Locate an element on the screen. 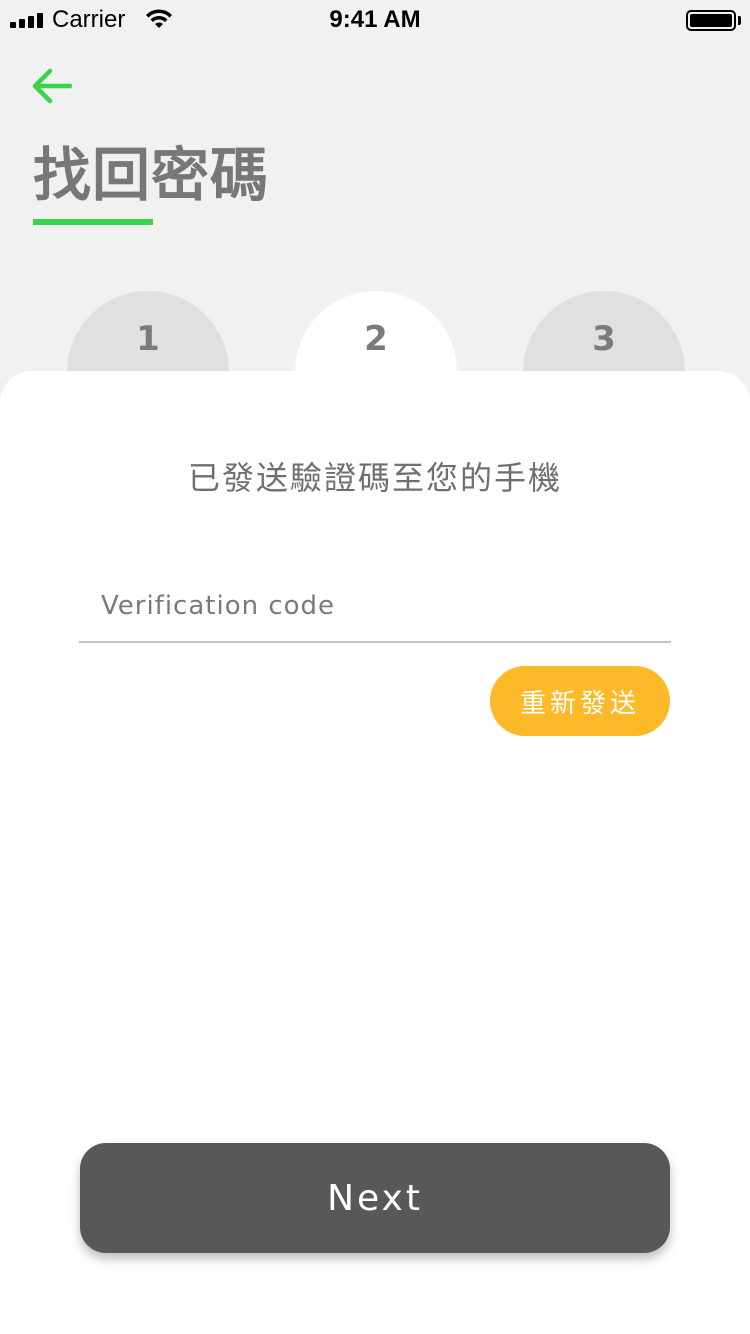 This screenshot has width=750, height=1334. resend-button: 重新發送 is located at coordinates (580, 701).